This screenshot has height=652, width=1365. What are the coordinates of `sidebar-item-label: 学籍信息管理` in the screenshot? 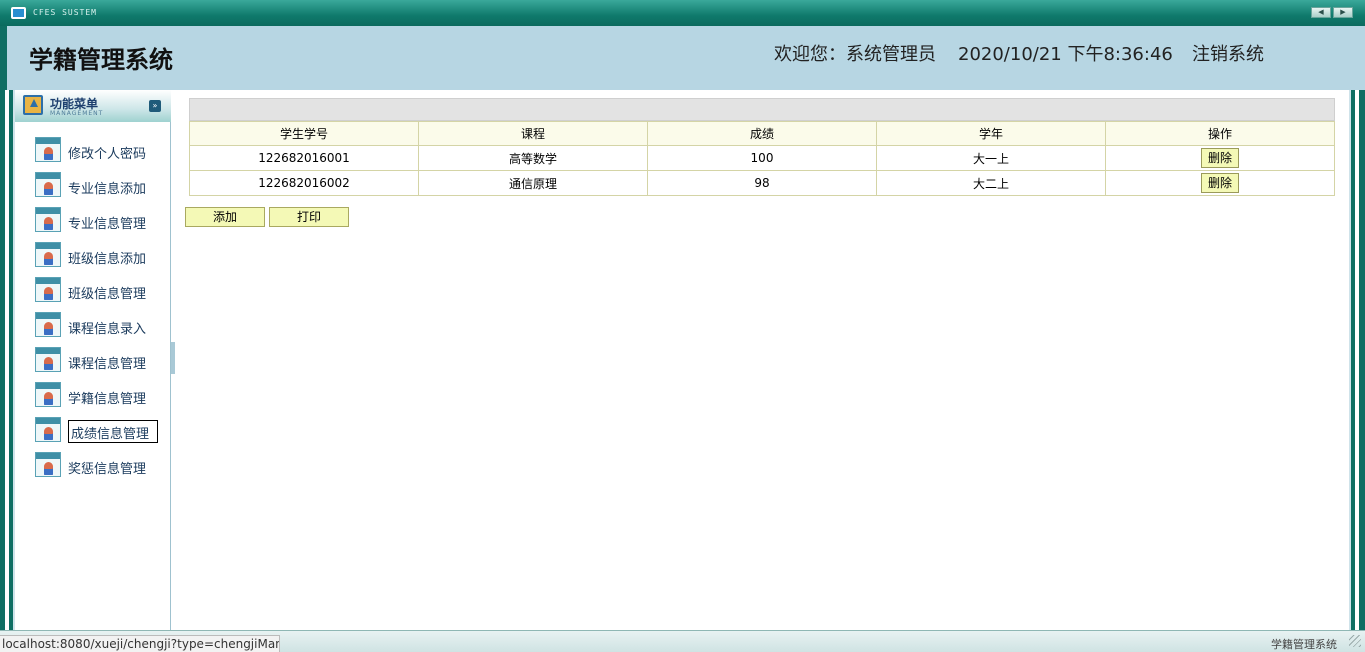 It's located at (107, 399).